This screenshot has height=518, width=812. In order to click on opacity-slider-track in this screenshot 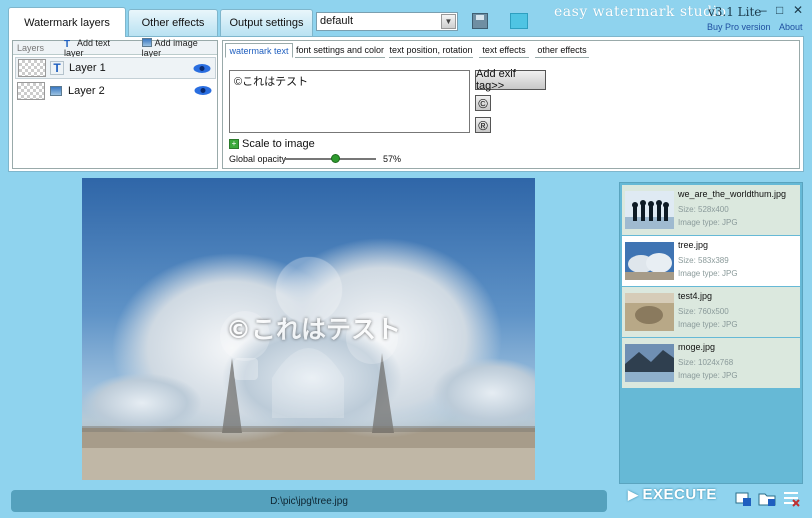, I will do `click(330, 159)`.